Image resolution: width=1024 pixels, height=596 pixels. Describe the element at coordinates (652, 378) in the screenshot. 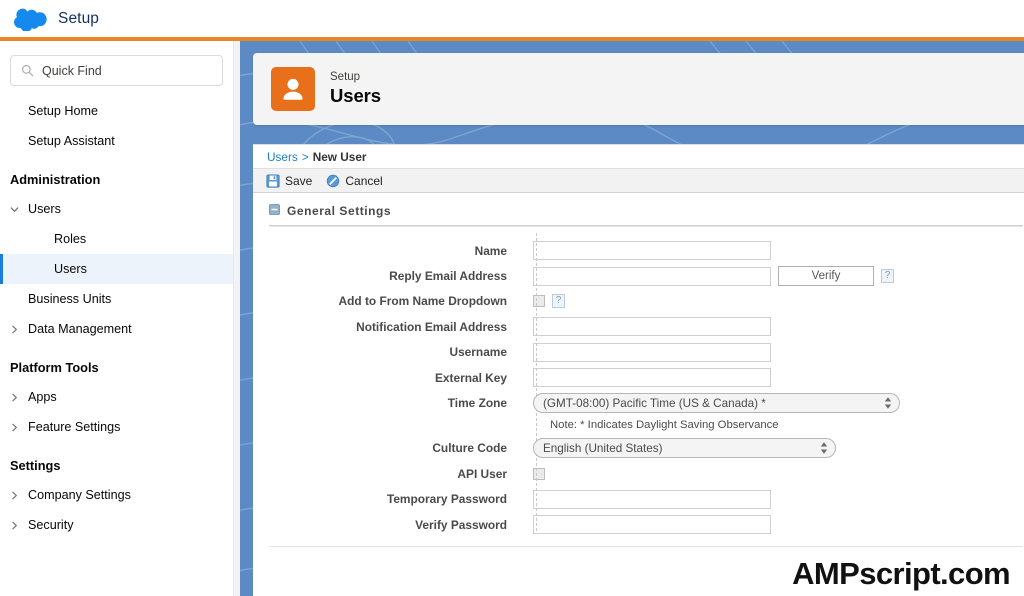

I see `external-key-input` at that location.